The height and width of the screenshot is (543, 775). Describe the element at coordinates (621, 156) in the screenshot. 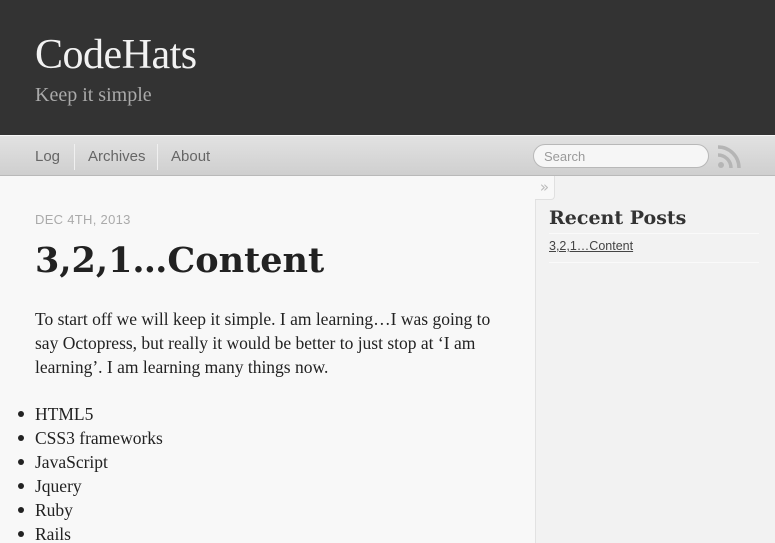

I see `search-input` at that location.